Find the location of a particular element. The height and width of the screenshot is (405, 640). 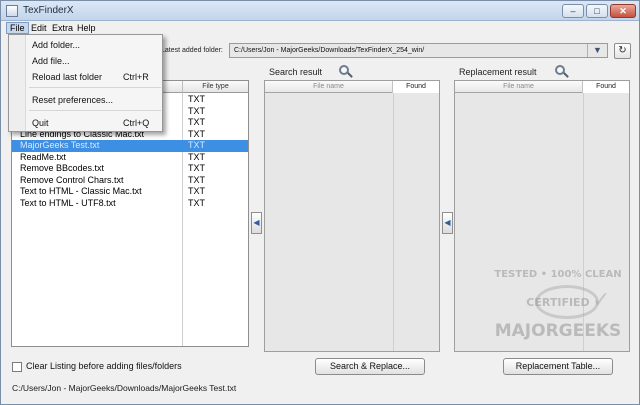

window-title: TexFinderX is located at coordinates (48, 10).